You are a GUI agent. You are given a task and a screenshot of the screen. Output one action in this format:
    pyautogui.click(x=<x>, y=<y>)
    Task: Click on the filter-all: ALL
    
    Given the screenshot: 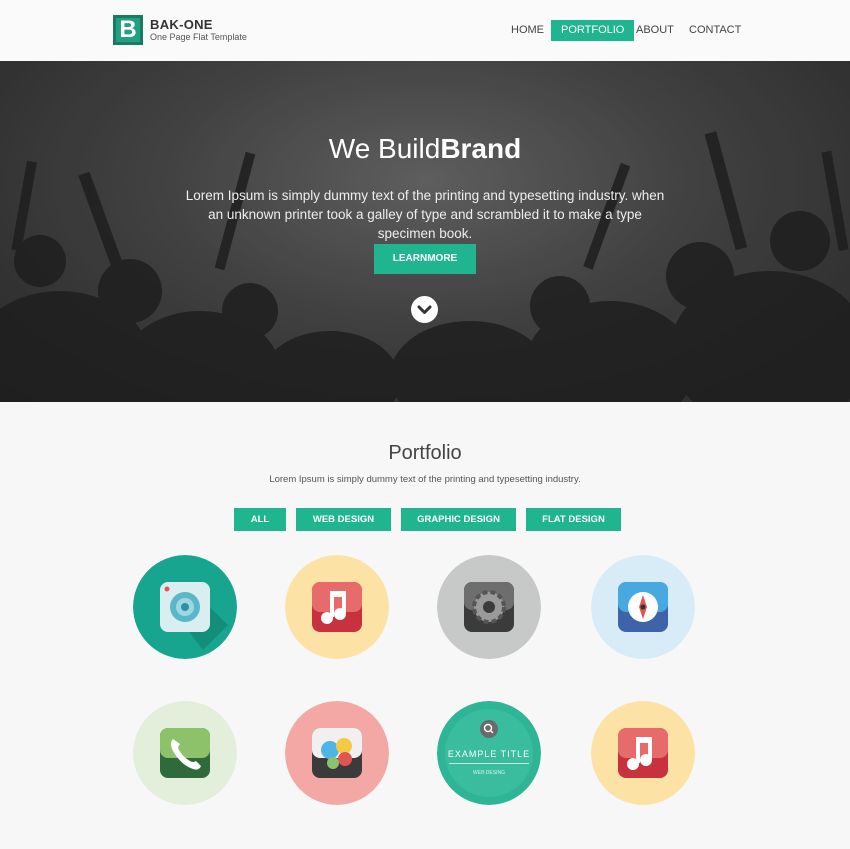 What is the action you would take?
    pyautogui.click(x=260, y=519)
    